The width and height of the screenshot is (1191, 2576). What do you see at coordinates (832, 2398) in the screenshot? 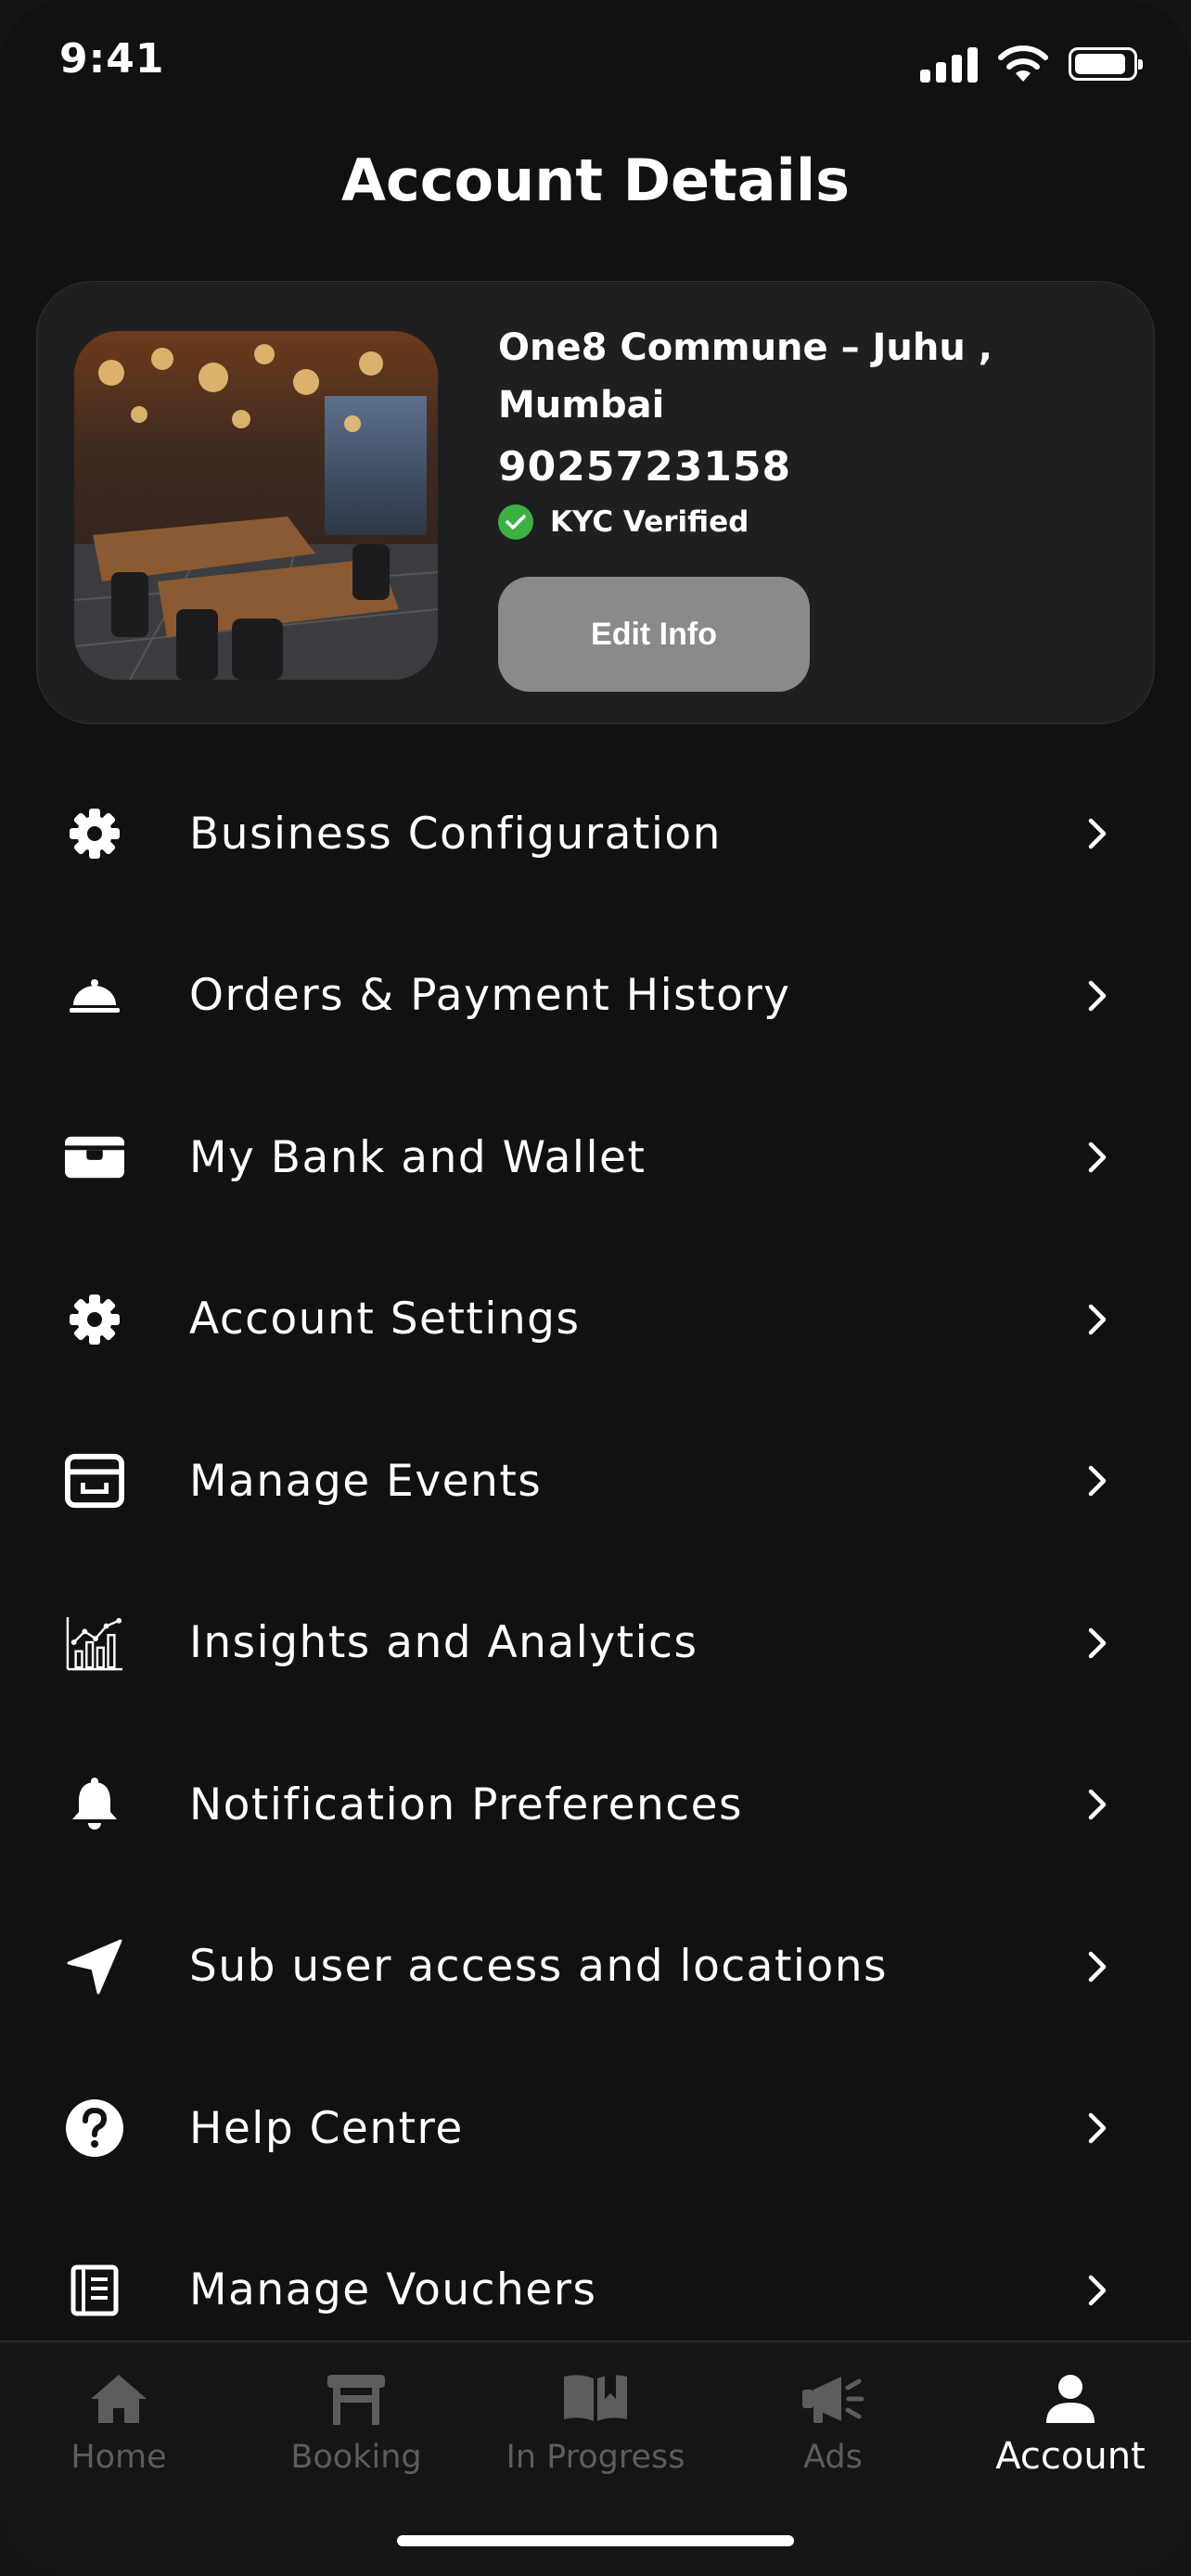
I see `megaphone-icon` at bounding box center [832, 2398].